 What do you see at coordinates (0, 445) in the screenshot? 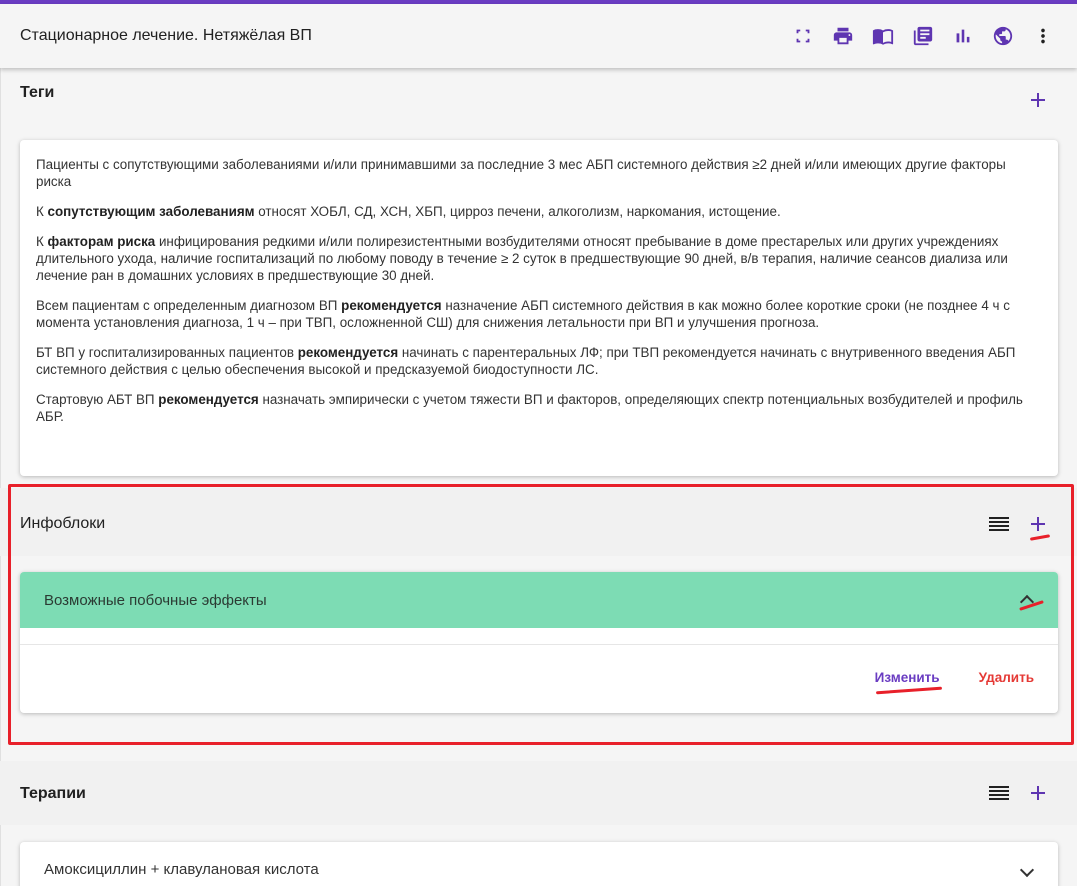
I see `left-edge-line` at bounding box center [0, 445].